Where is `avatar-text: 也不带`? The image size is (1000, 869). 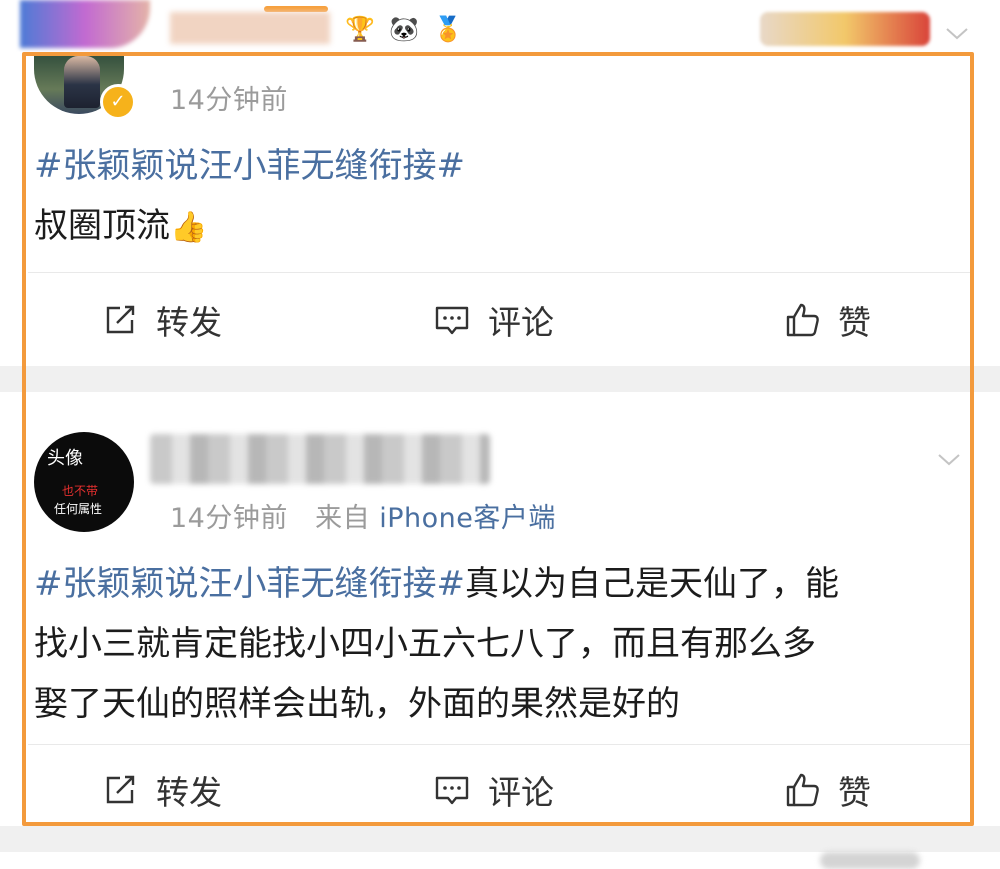
avatar-text: 也不带 is located at coordinates (80, 491).